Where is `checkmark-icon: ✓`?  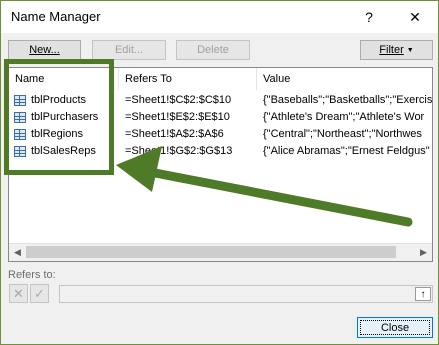
checkmark-icon: ✓ is located at coordinates (39, 293).